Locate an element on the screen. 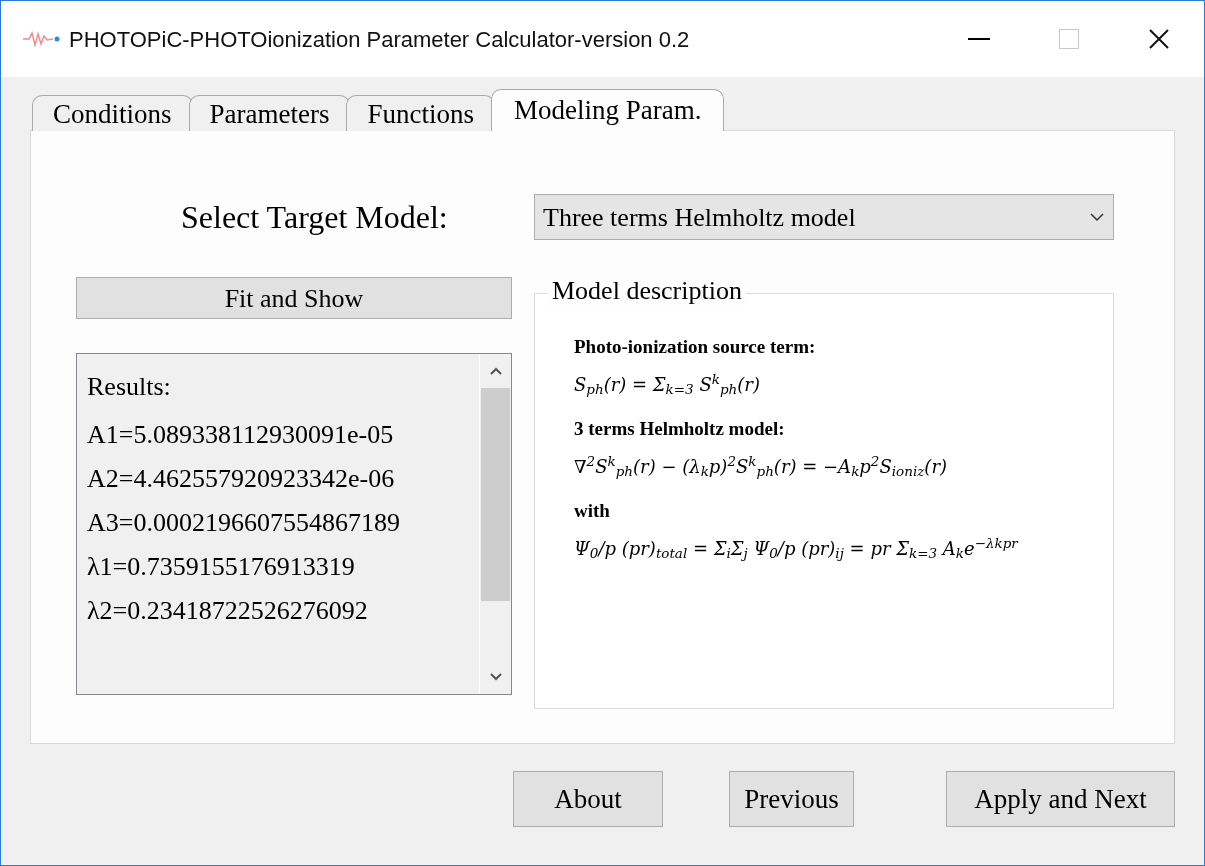 The image size is (1205, 866). select-label: Select Target Model: is located at coordinates (315, 217).